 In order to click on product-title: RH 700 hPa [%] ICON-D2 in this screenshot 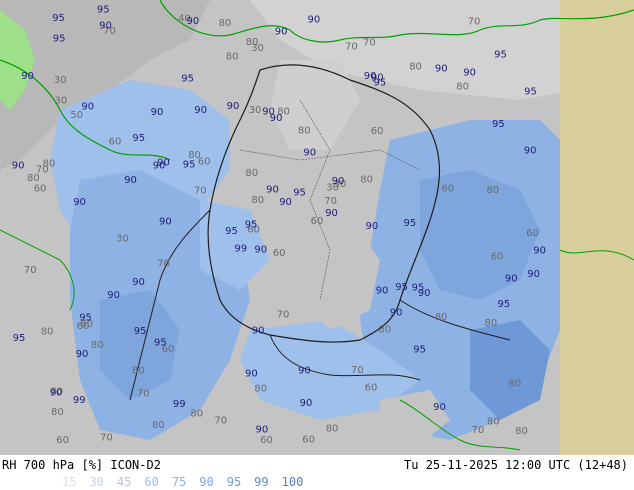, I will do `click(81, 465)`.